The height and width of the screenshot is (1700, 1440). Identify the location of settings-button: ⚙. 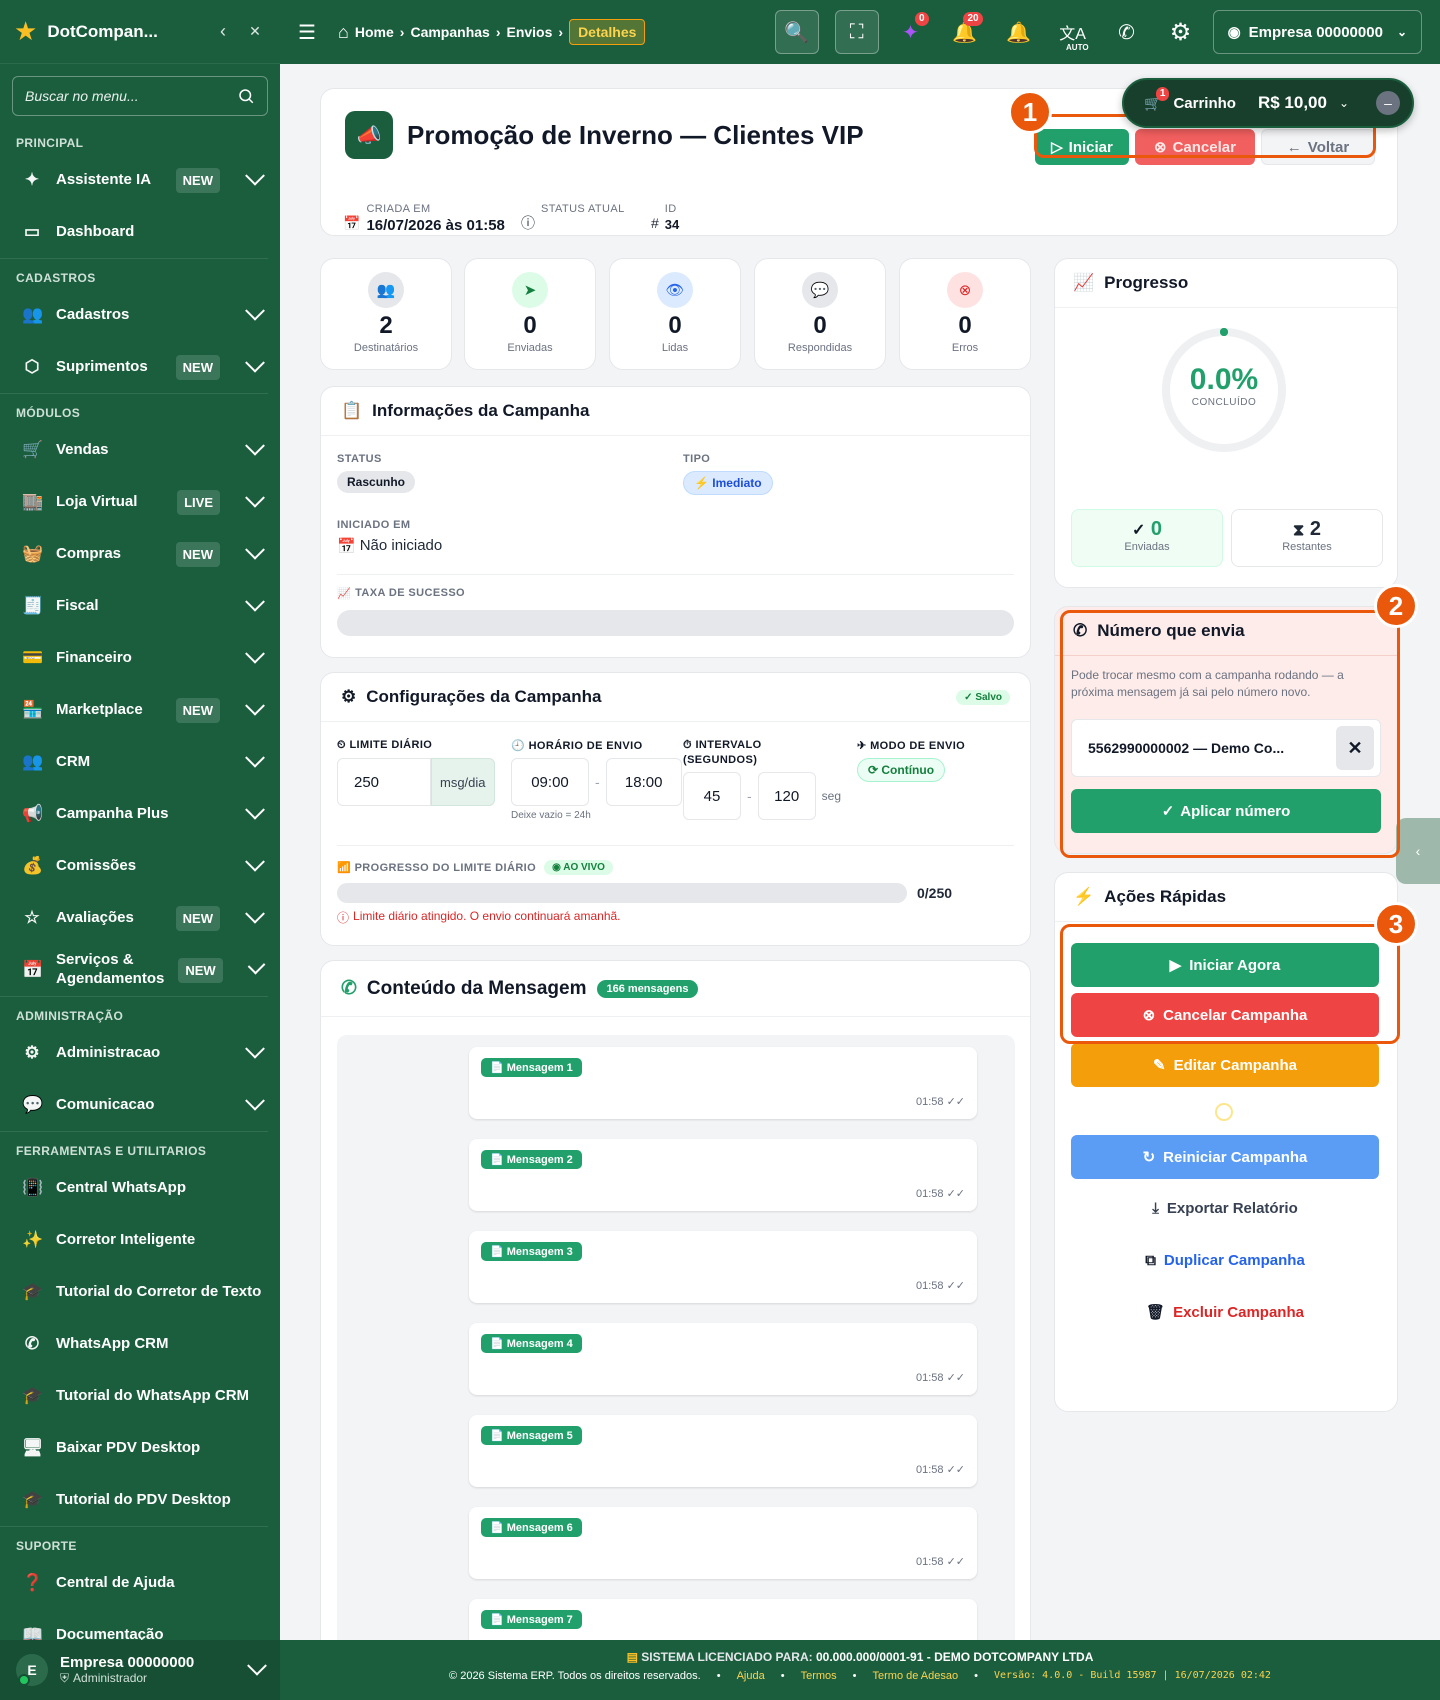
(1181, 32).